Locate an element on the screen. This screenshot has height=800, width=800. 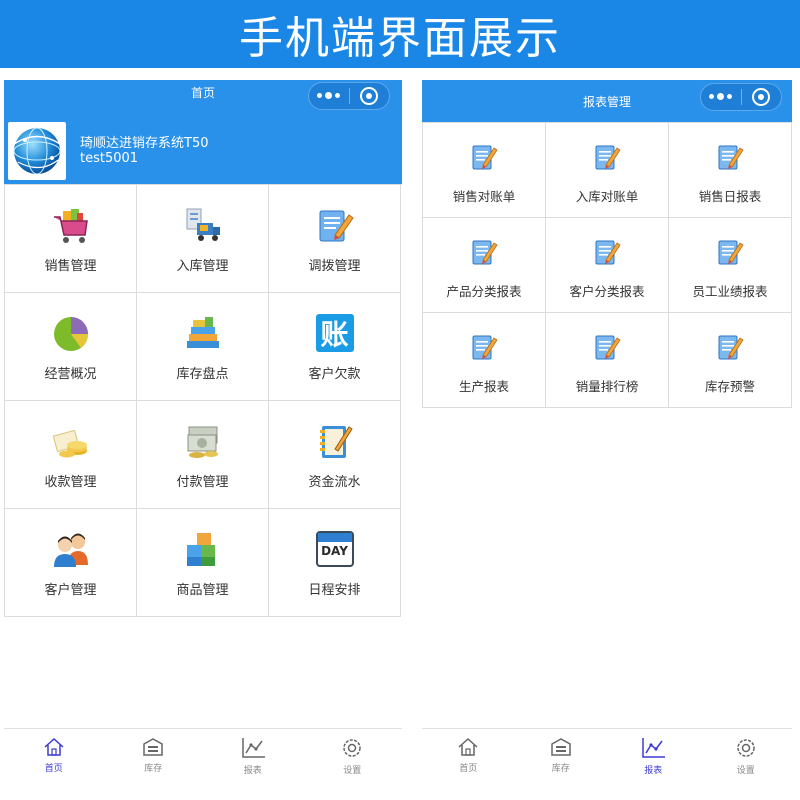
menu-item-overview: 经营概况 is located at coordinates (71, 347).